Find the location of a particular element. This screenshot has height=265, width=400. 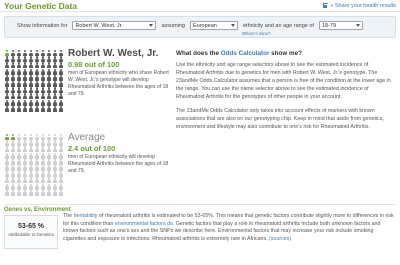

wheres-mine-link: Where's mine? is located at coordinates (256, 33).